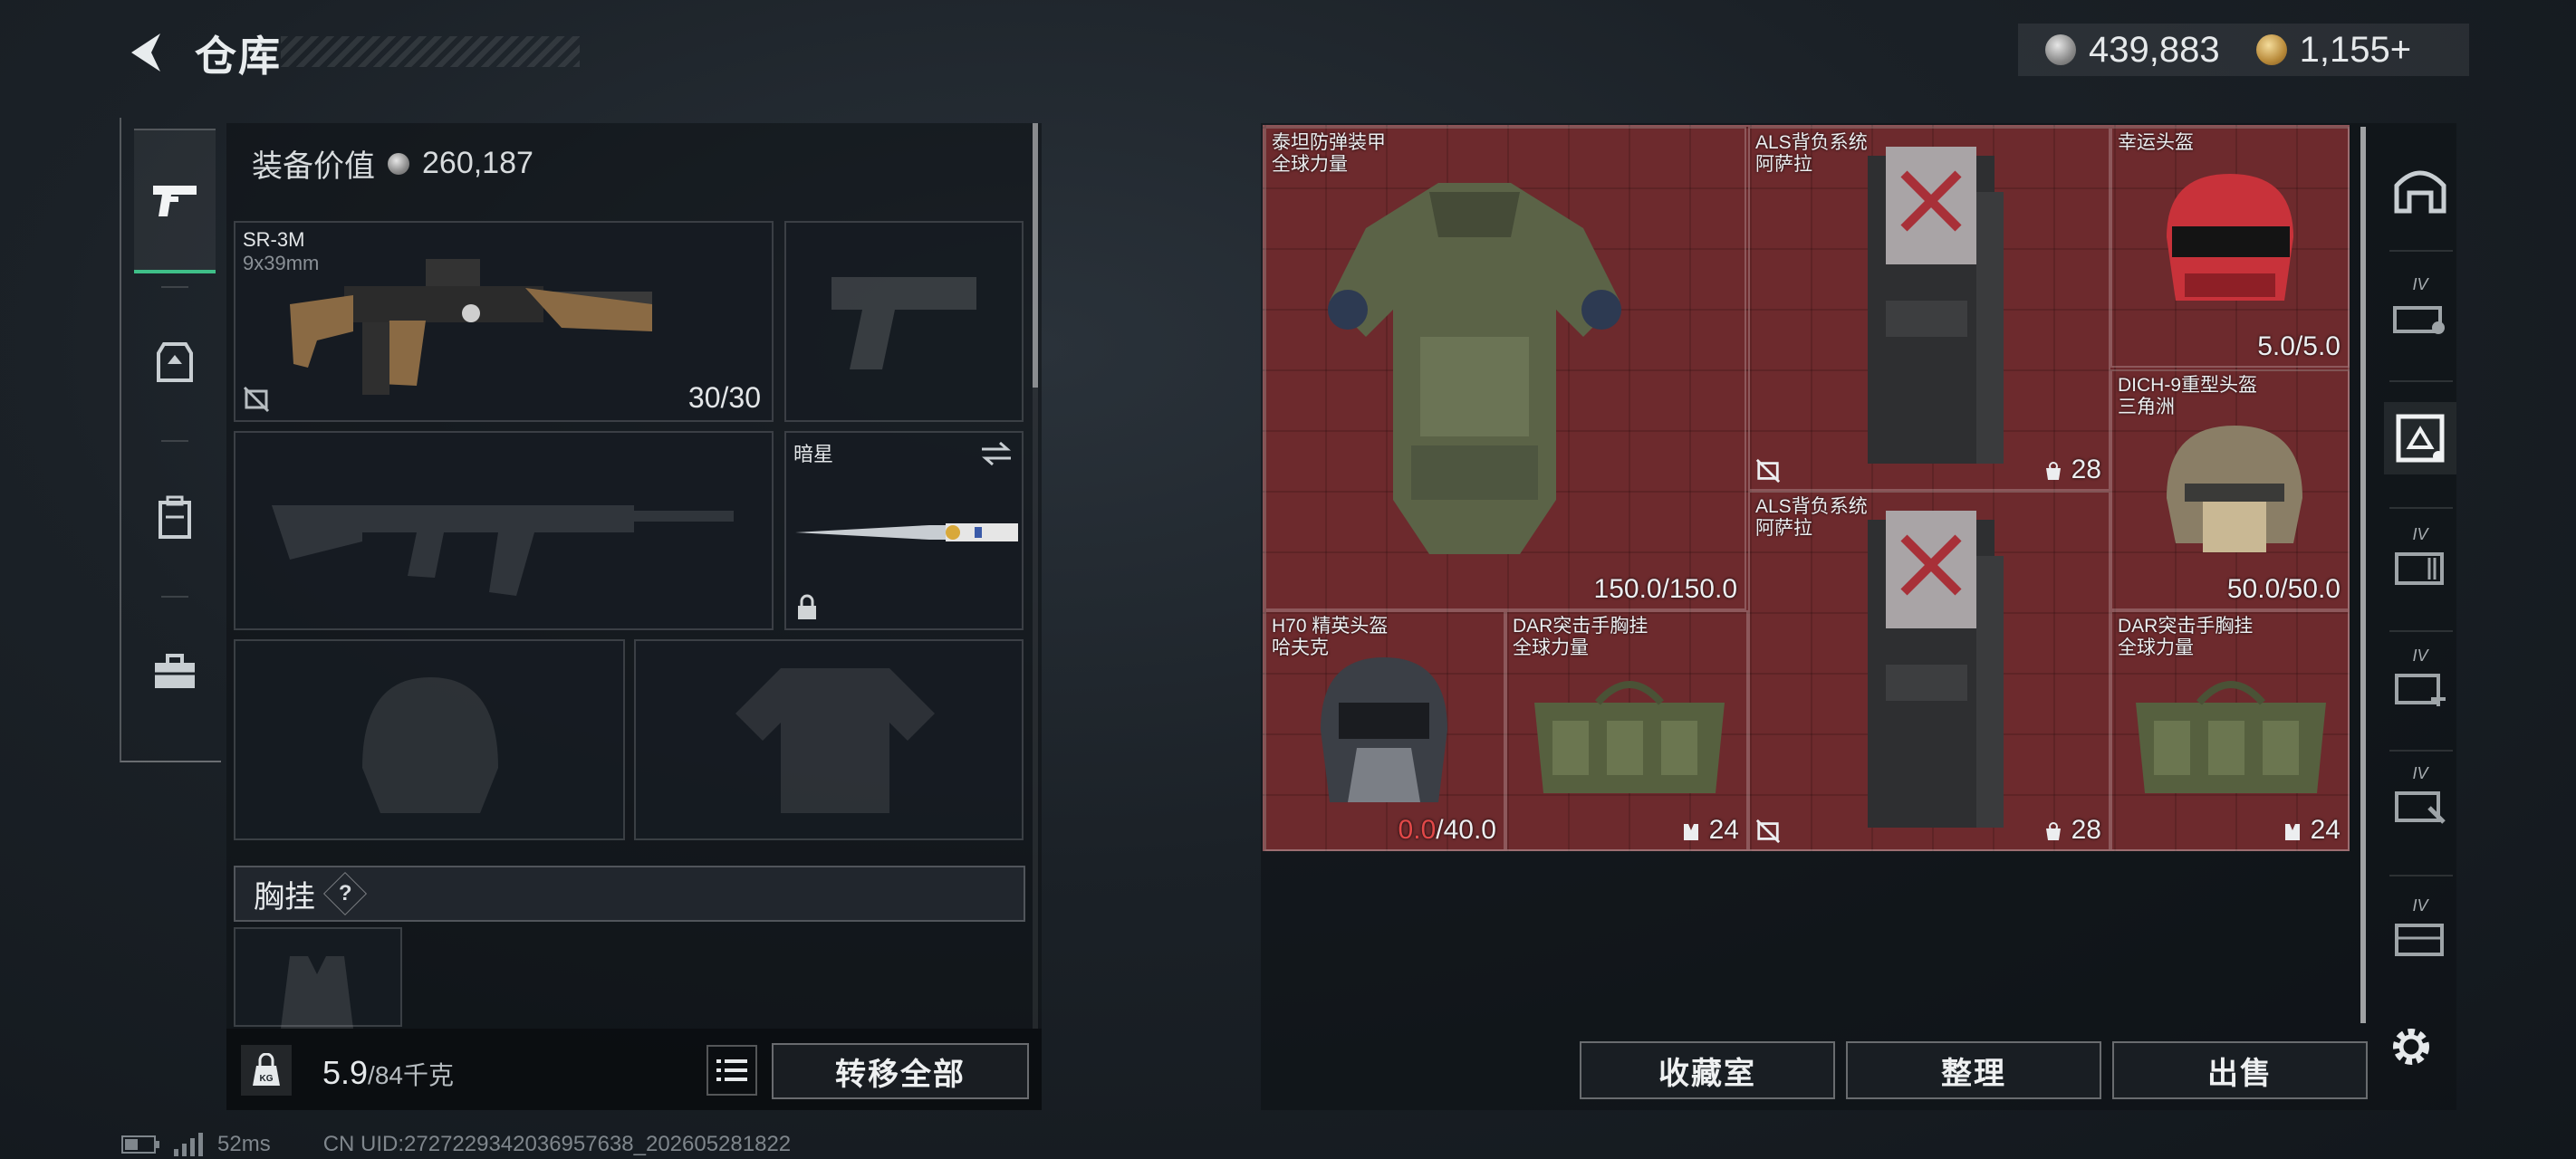  I want to click on storage-item-helmet-h70: H70 精英头盔 哈夫克 0.0/40.0, so click(1384, 730).